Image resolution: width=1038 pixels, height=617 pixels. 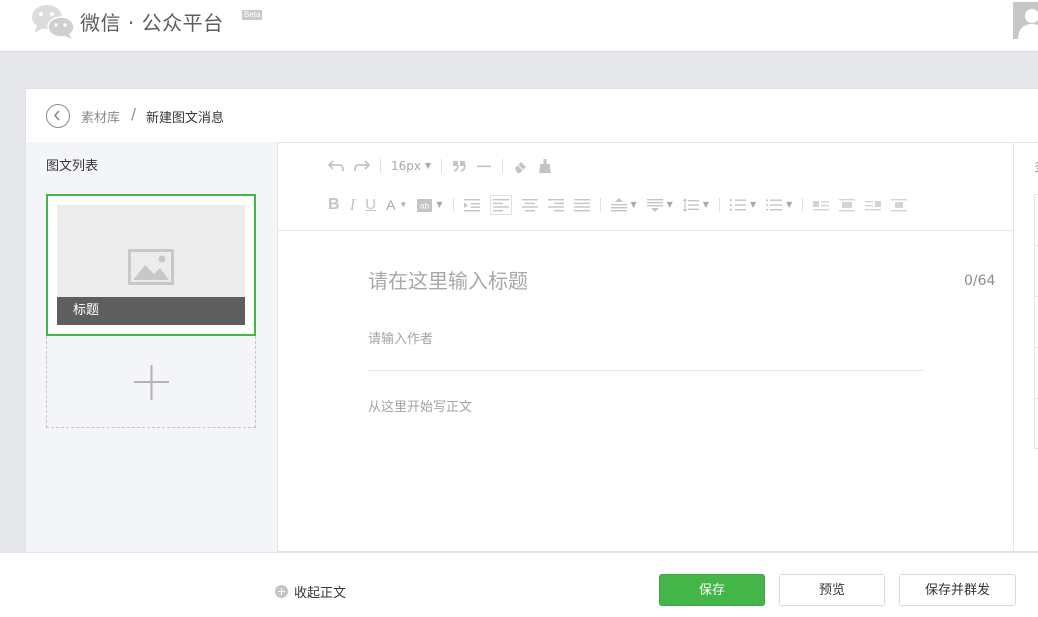 I want to click on line-height-icon: ▼, so click(x=695, y=205).